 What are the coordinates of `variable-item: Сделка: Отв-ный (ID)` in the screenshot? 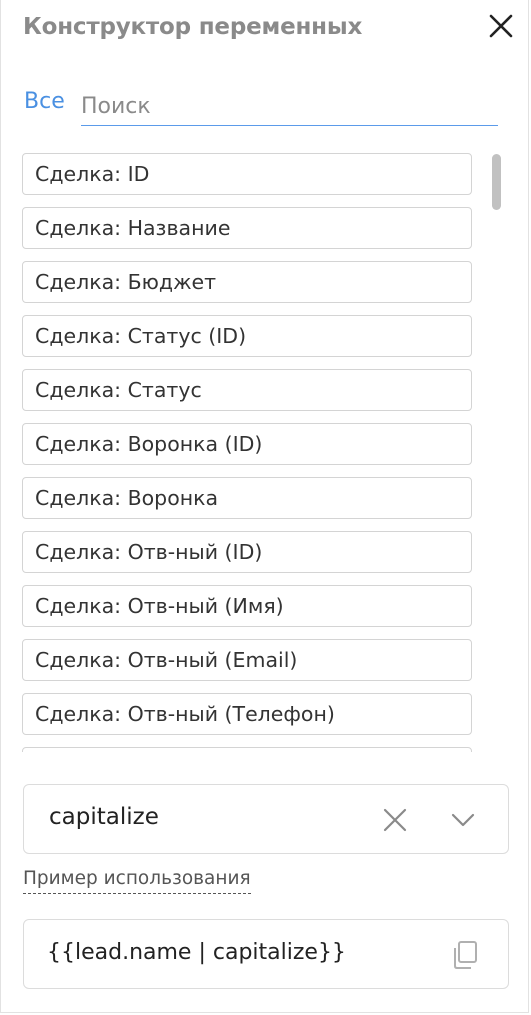 It's located at (247, 552).